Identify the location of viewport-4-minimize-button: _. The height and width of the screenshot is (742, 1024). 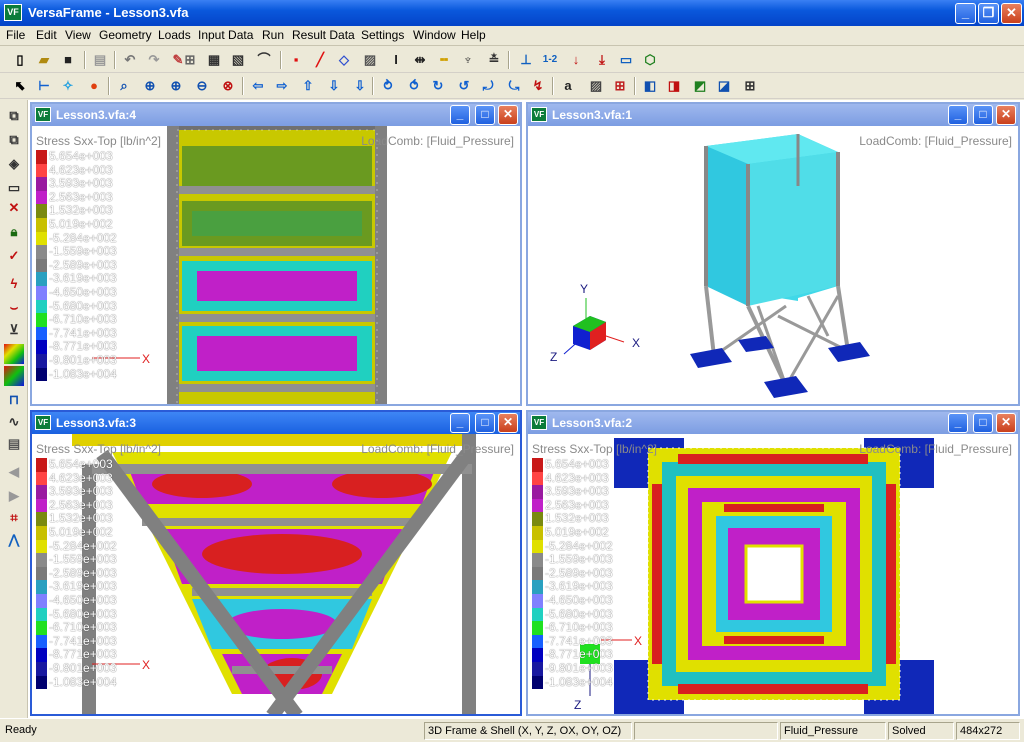
(460, 115).